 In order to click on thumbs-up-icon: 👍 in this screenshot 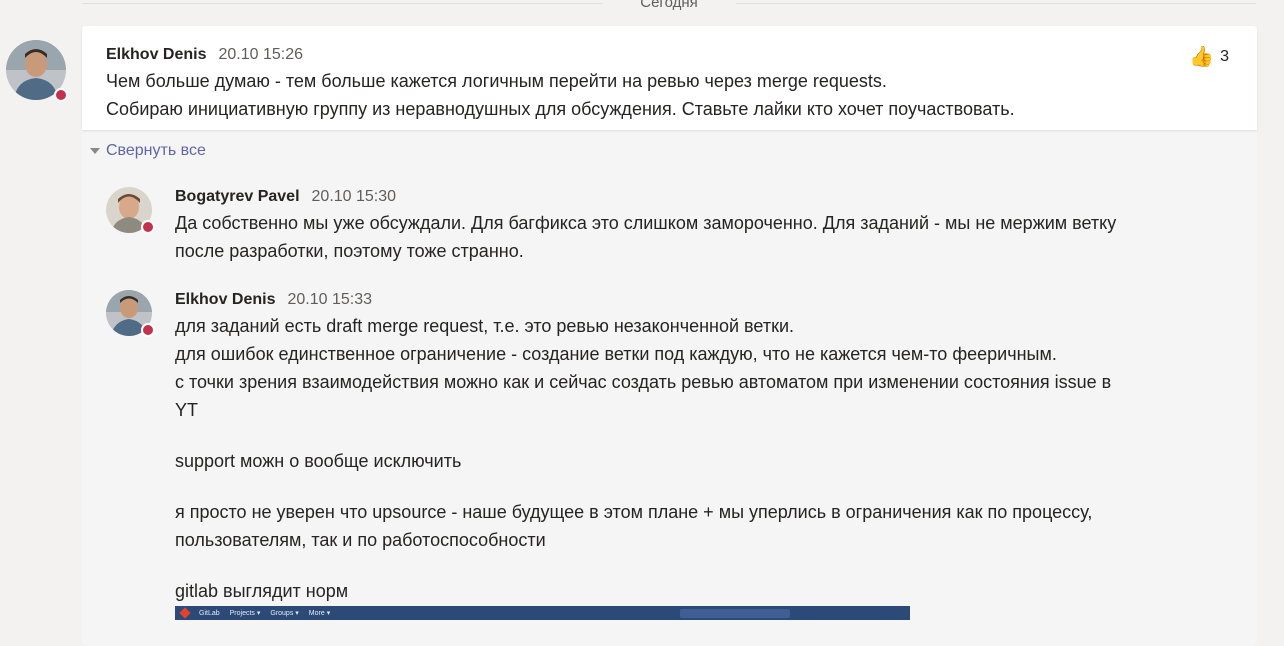, I will do `click(1202, 57)`.